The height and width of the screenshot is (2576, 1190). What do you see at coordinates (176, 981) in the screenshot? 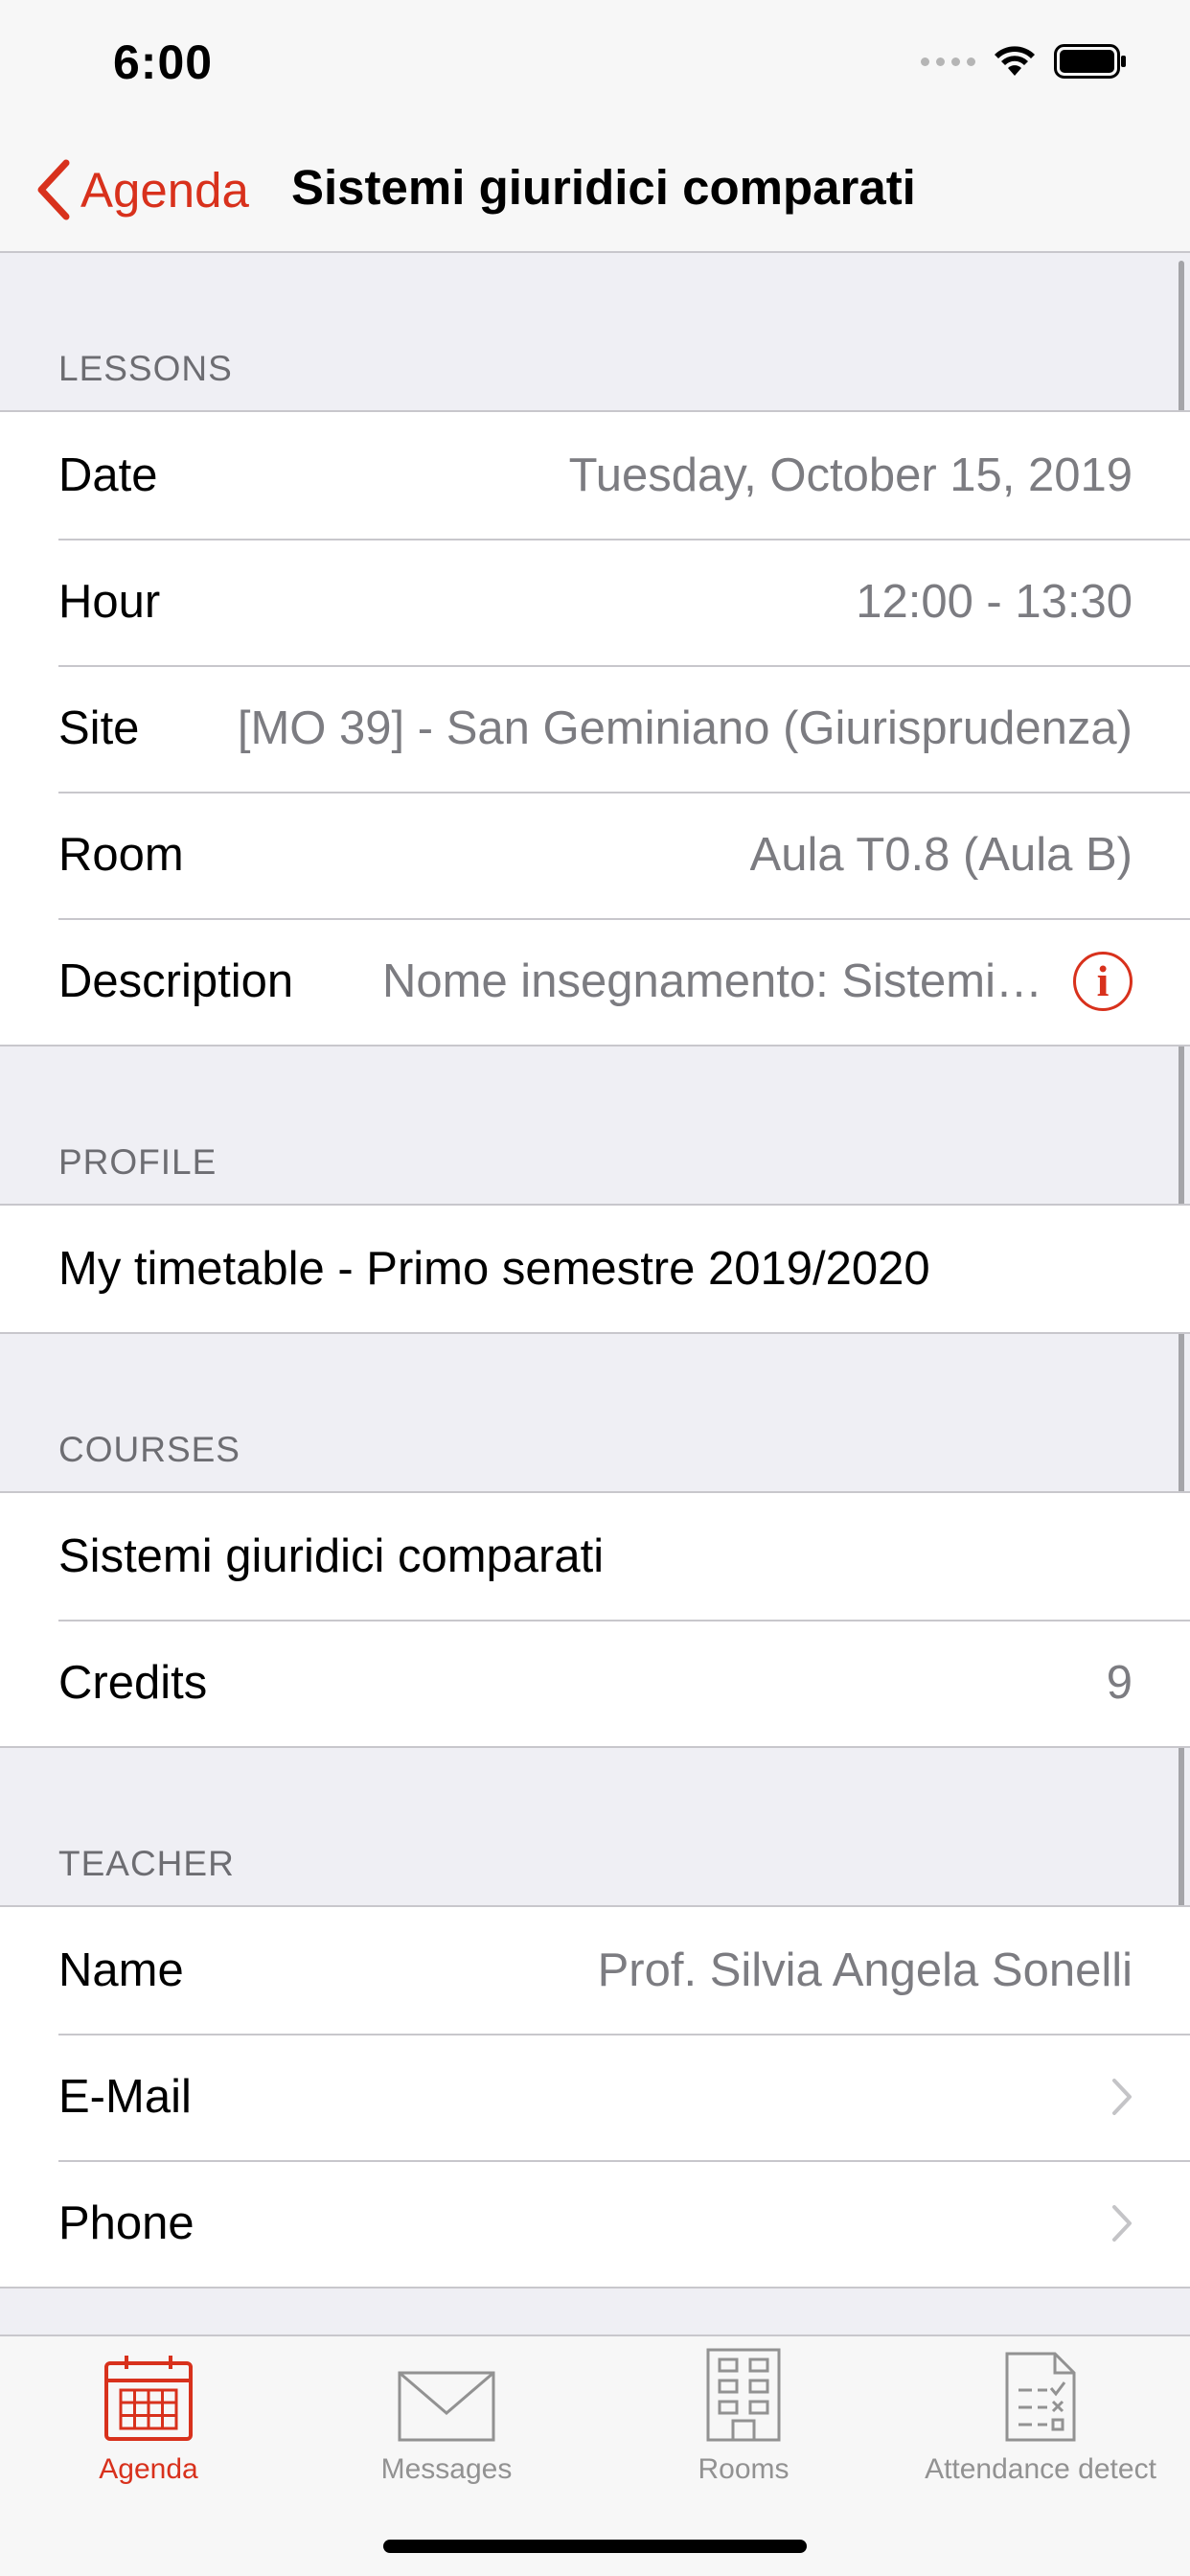
I see `description-label: Description` at bounding box center [176, 981].